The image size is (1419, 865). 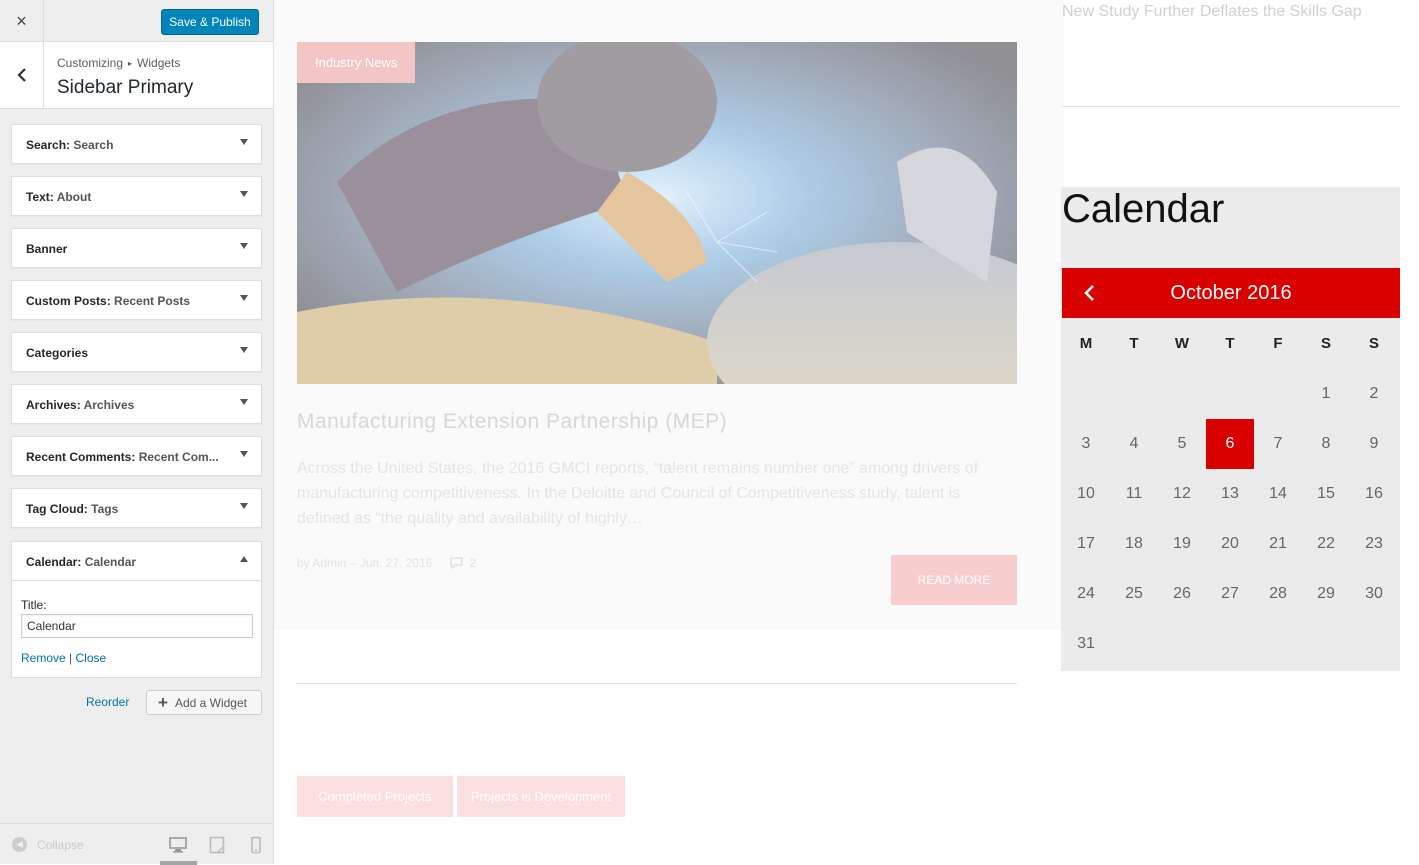 What do you see at coordinates (1134, 494) in the screenshot?
I see `calendar-day: 11` at bounding box center [1134, 494].